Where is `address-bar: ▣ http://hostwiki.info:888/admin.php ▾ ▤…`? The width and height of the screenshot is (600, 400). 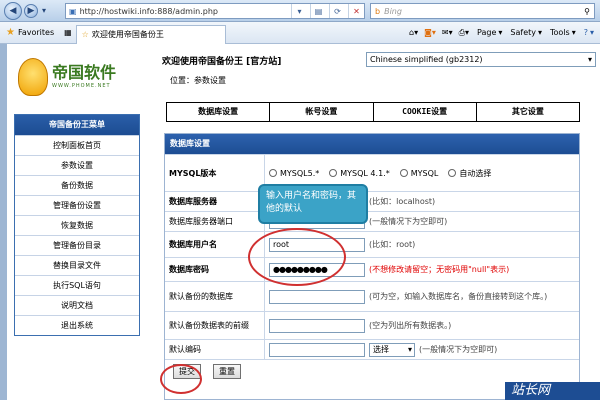
address-bar: ▣ http://hostwiki.info:888/admin.php ▾ ▤… is located at coordinates (215, 11).